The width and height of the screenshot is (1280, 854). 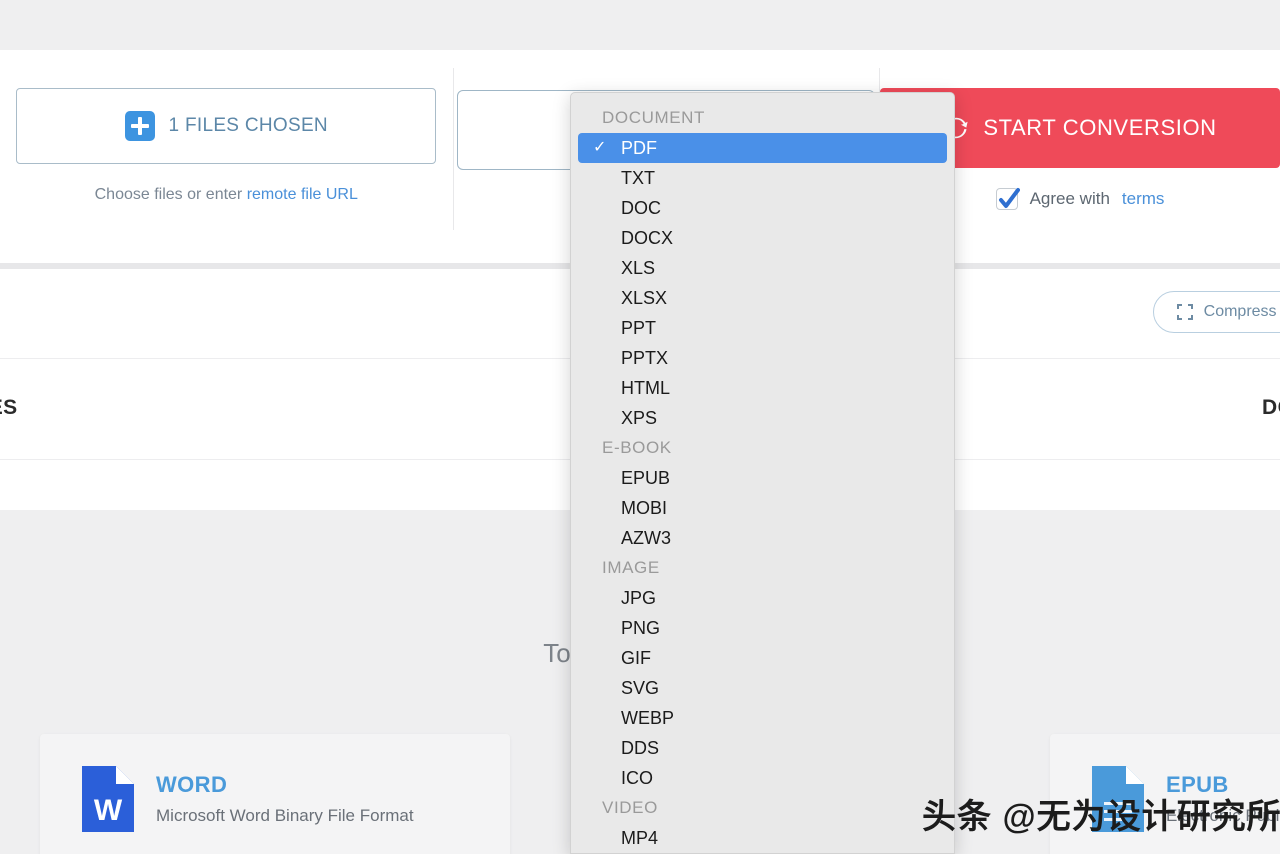 What do you see at coordinates (1101, 817) in the screenshot?
I see `watermark-text: 头条 @无为设计研究所` at bounding box center [1101, 817].